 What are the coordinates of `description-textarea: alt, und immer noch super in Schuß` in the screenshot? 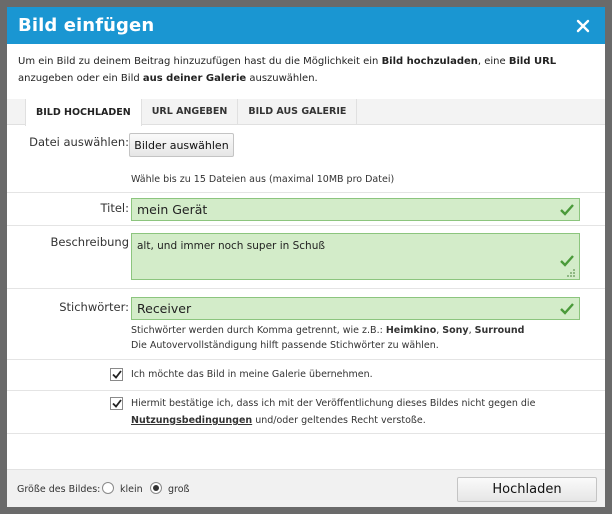 It's located at (355, 256).